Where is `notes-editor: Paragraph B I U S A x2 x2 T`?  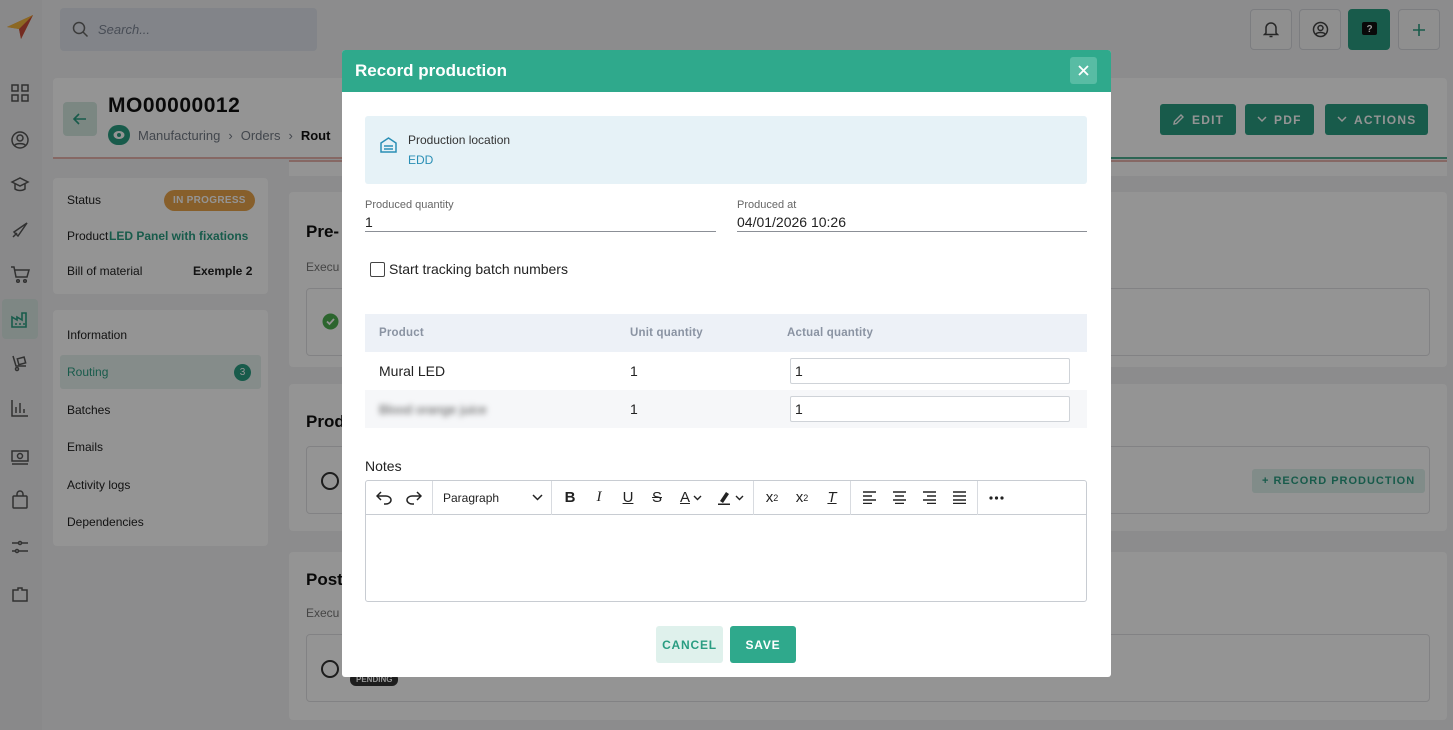
notes-editor: Paragraph B I U S A x2 x2 T is located at coordinates (726, 541).